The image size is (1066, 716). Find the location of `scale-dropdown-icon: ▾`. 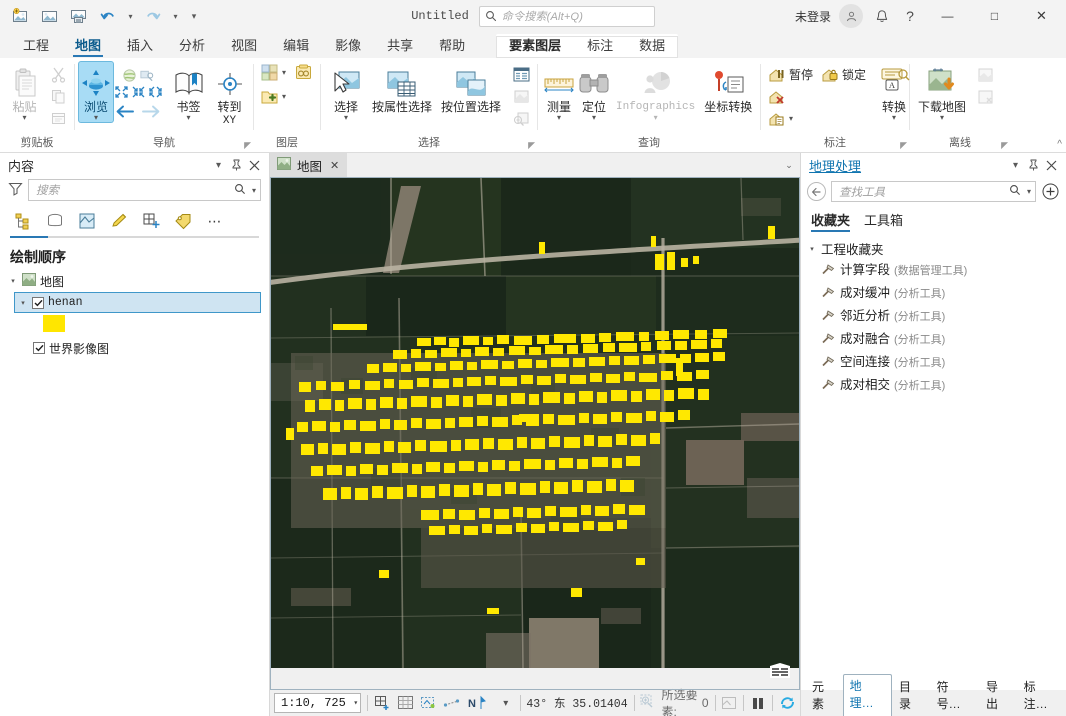

scale-dropdown-icon: ▾ is located at coordinates (355, 703).